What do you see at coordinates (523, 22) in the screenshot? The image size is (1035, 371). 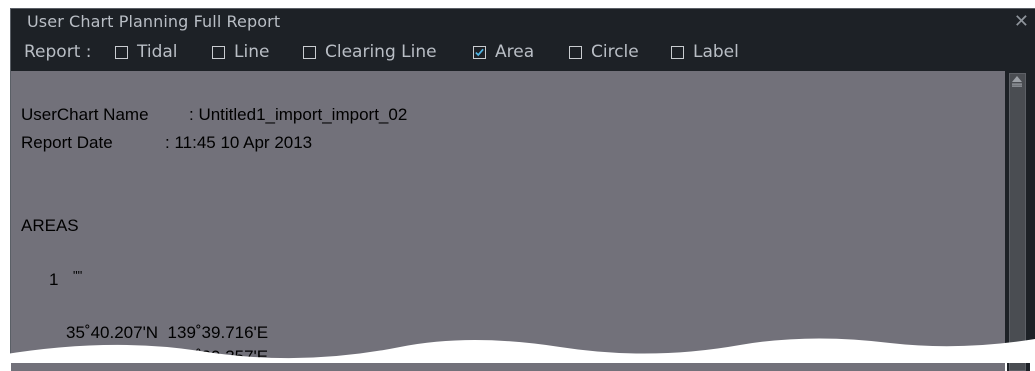 I see `title-bar: User Chart Planning Full Report ✕` at bounding box center [523, 22].